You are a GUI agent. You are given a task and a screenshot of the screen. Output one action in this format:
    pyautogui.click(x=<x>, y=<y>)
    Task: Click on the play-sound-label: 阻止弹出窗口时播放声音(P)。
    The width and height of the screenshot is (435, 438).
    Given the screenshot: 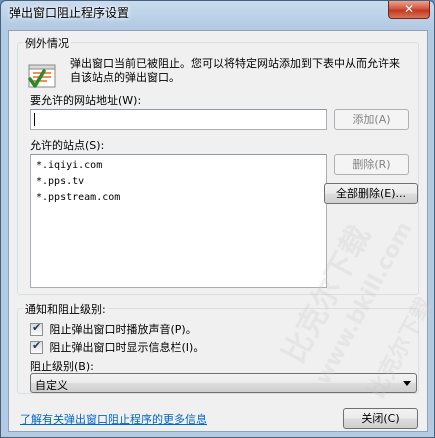 What is the action you would take?
    pyautogui.click(x=123, y=329)
    